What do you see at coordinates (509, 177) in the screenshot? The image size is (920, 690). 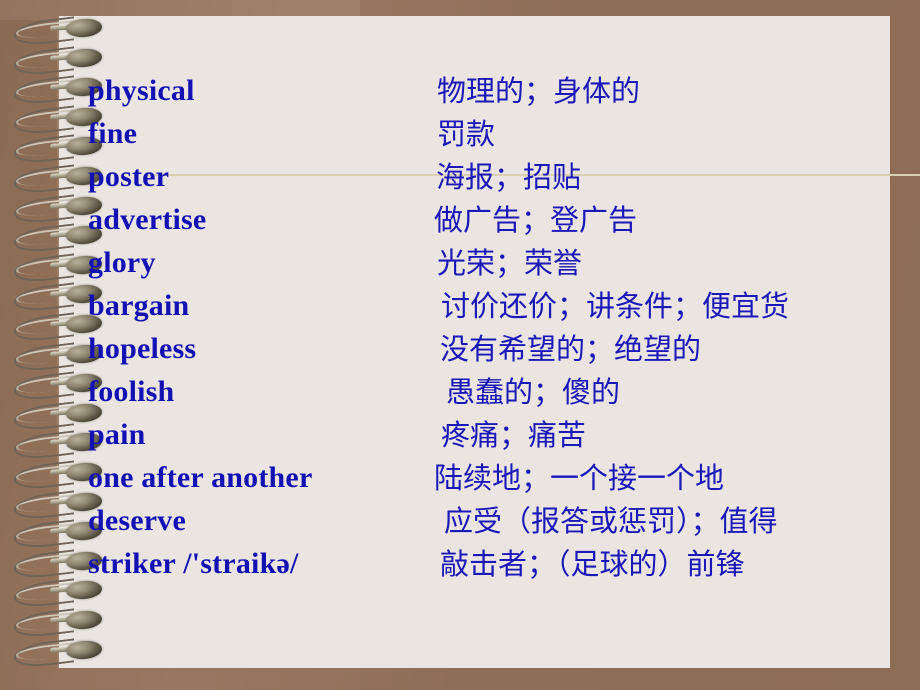 I see `chinese-definition: 海报；招贴` at bounding box center [509, 177].